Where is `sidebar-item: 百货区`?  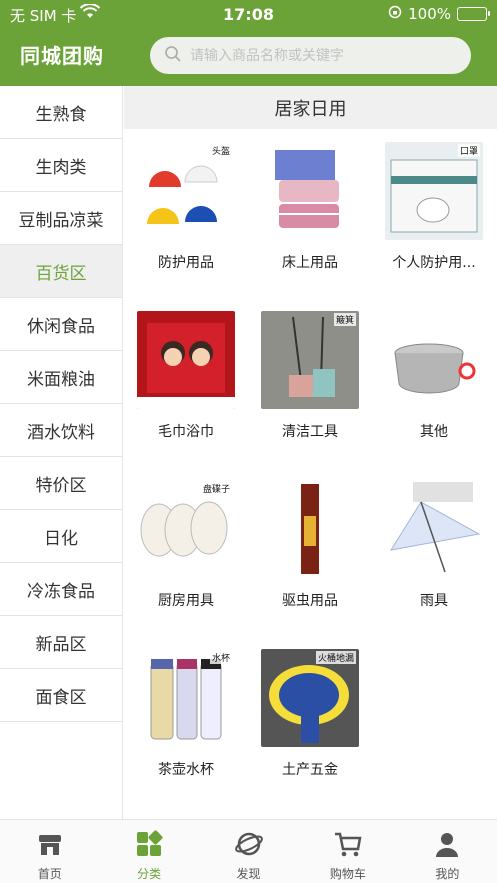 sidebar-item: 百货区 is located at coordinates (61, 271).